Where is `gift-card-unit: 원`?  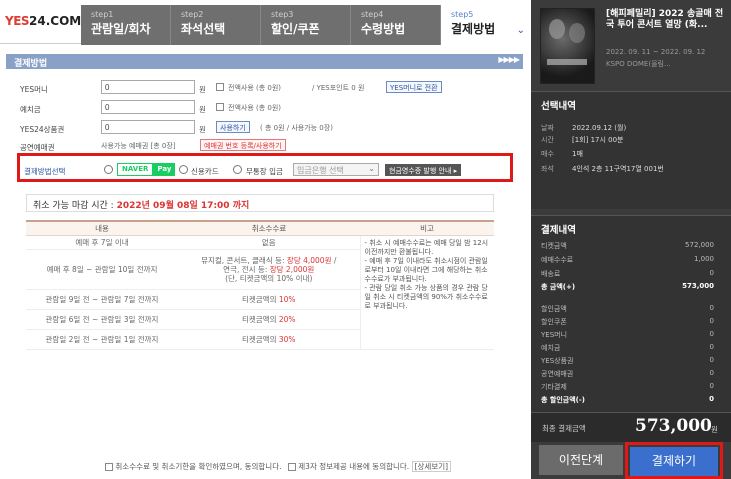 gift-card-unit: 원 is located at coordinates (202, 129).